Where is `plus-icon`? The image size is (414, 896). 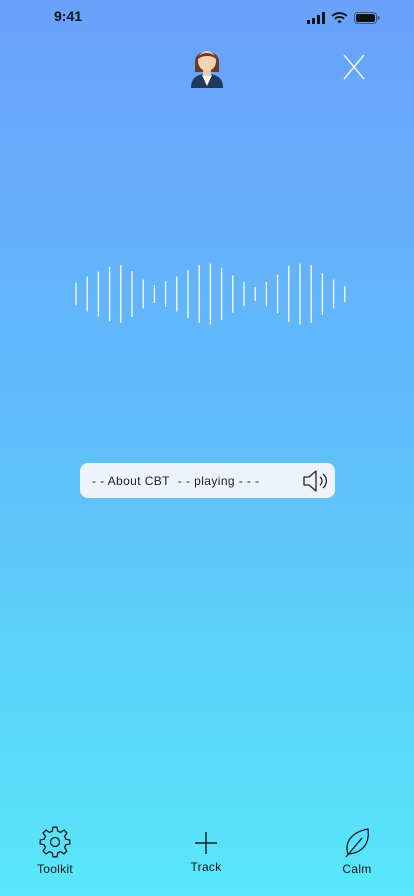 plus-icon is located at coordinates (206, 843).